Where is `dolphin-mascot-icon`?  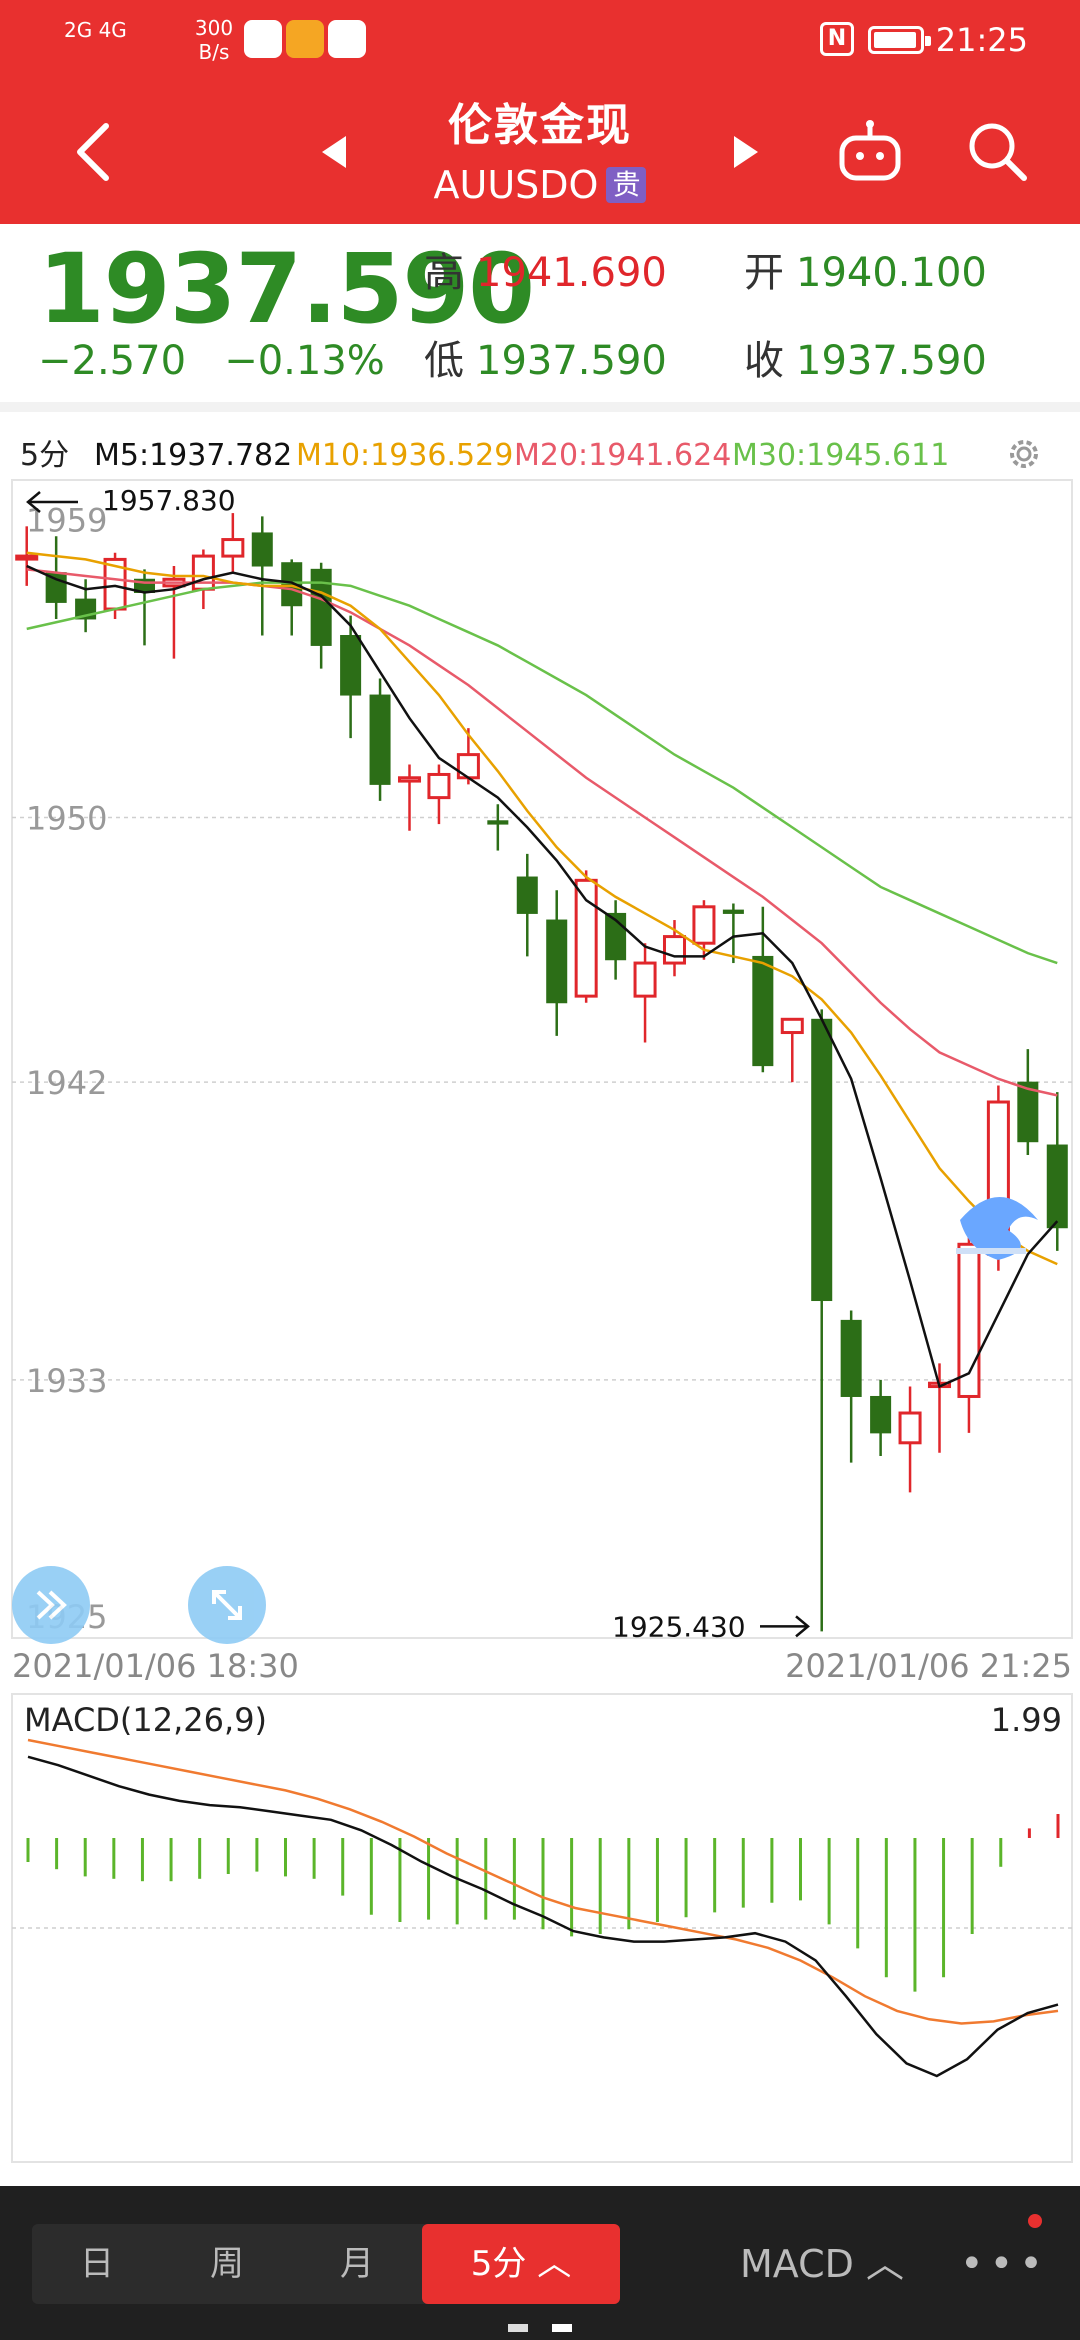
dolphin-mascot-icon is located at coordinates (997, 1228).